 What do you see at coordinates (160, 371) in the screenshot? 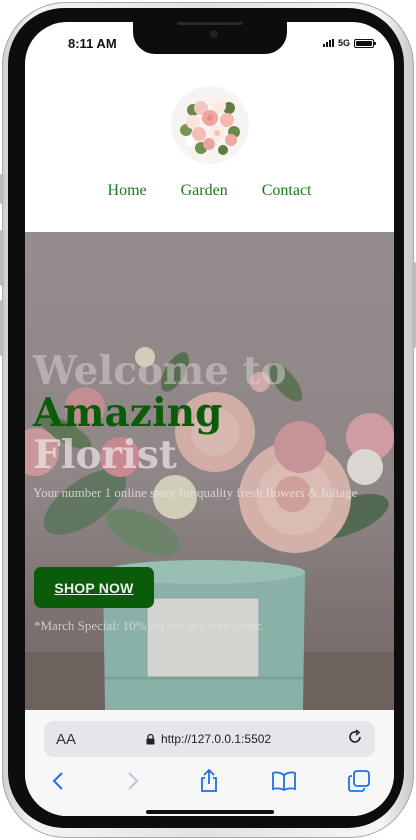
I see `hero-title-line1: Welcome to` at bounding box center [160, 371].